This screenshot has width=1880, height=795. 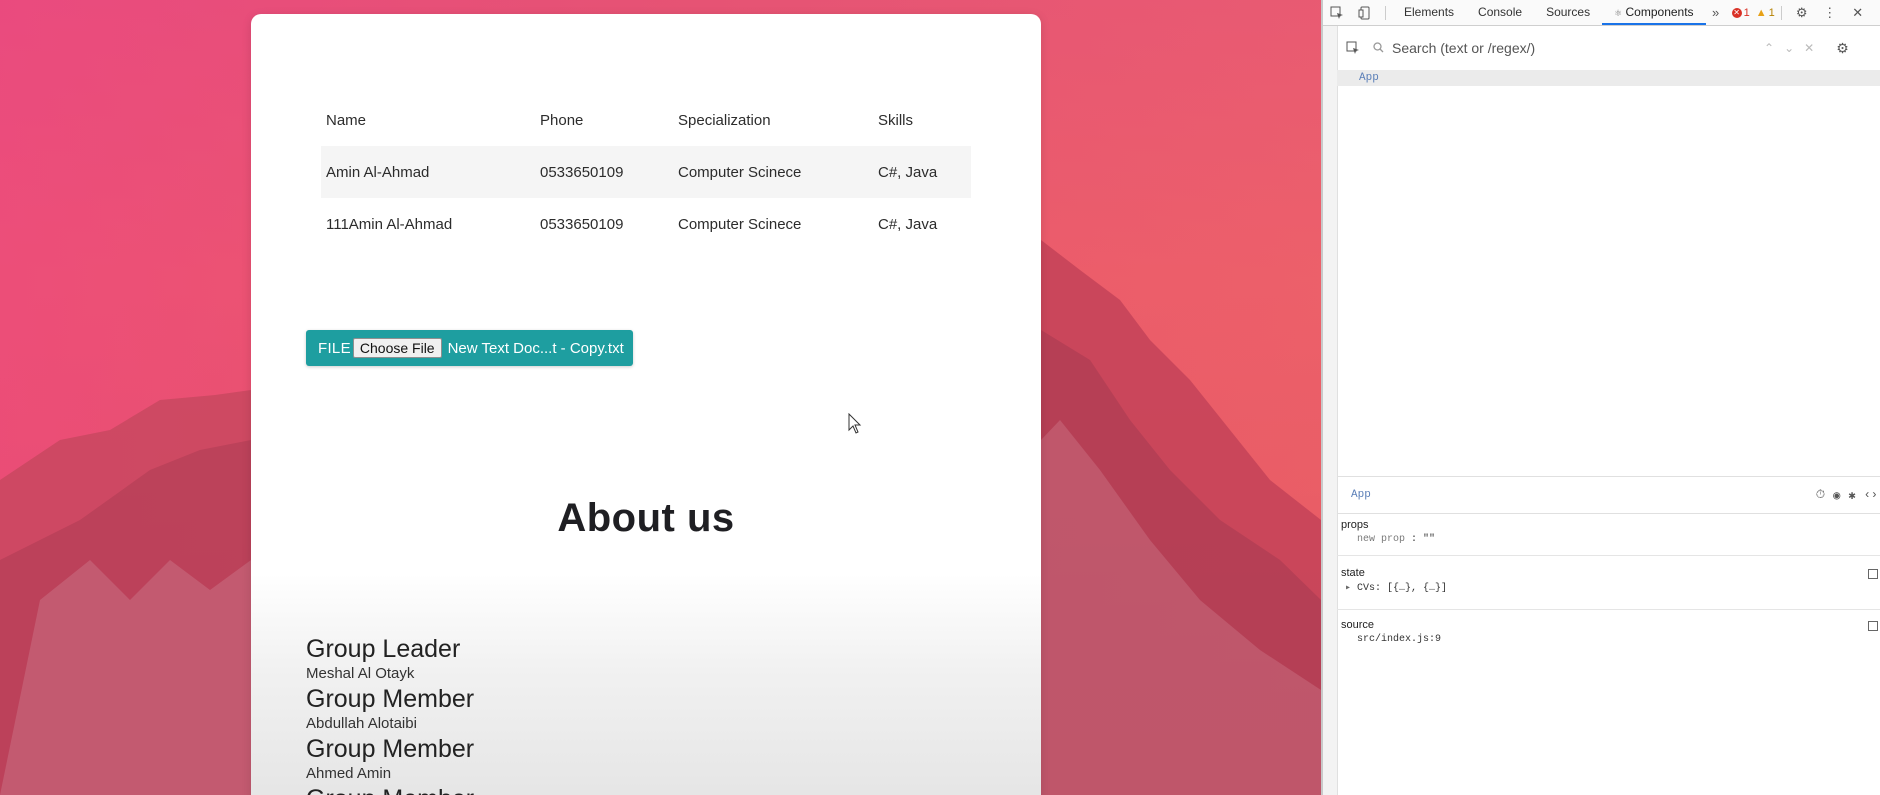 I want to click on member-name: Meshal Al Otayk, so click(x=360, y=673).